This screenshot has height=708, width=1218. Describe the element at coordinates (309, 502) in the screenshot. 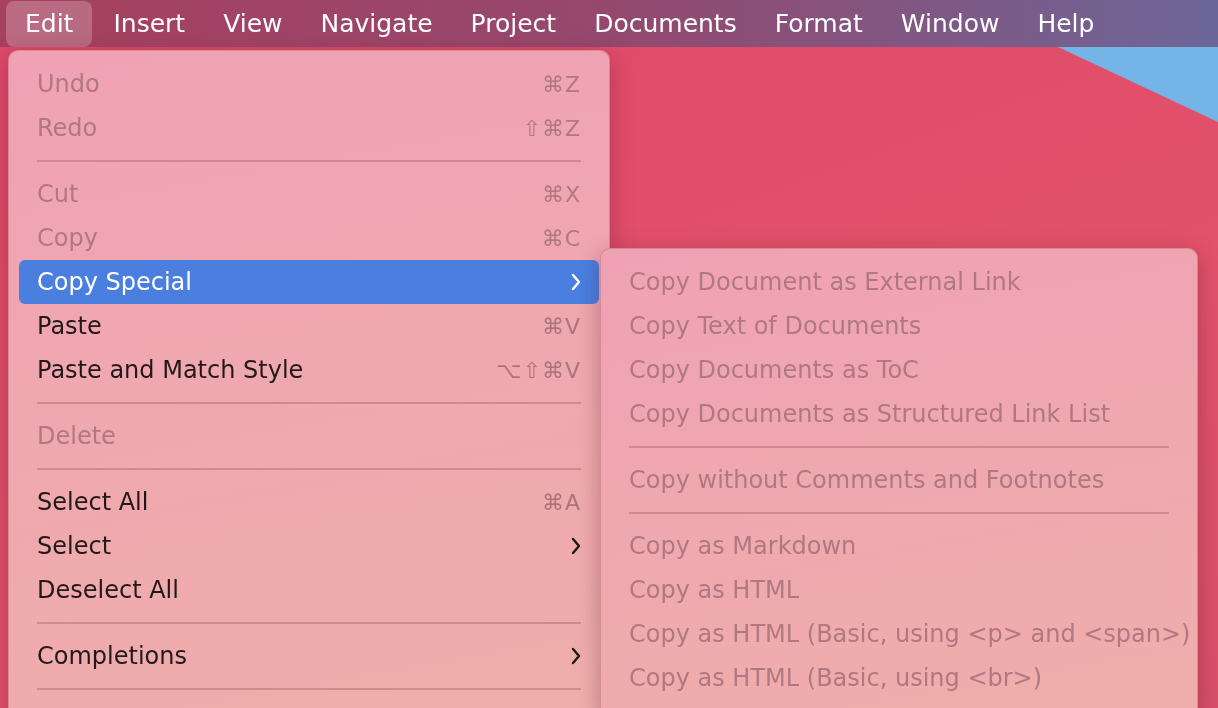

I see `menu-item: Select All ⌘A` at that location.